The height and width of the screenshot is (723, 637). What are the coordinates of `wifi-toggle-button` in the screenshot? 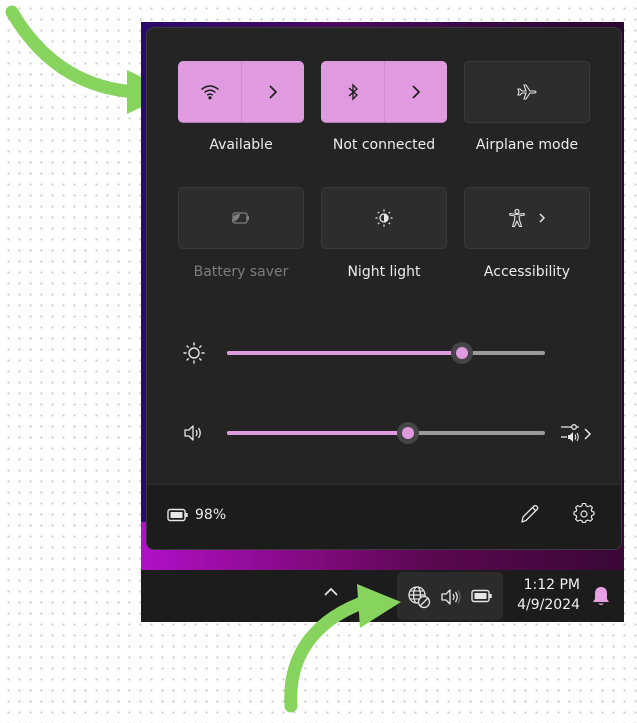 It's located at (210, 91).